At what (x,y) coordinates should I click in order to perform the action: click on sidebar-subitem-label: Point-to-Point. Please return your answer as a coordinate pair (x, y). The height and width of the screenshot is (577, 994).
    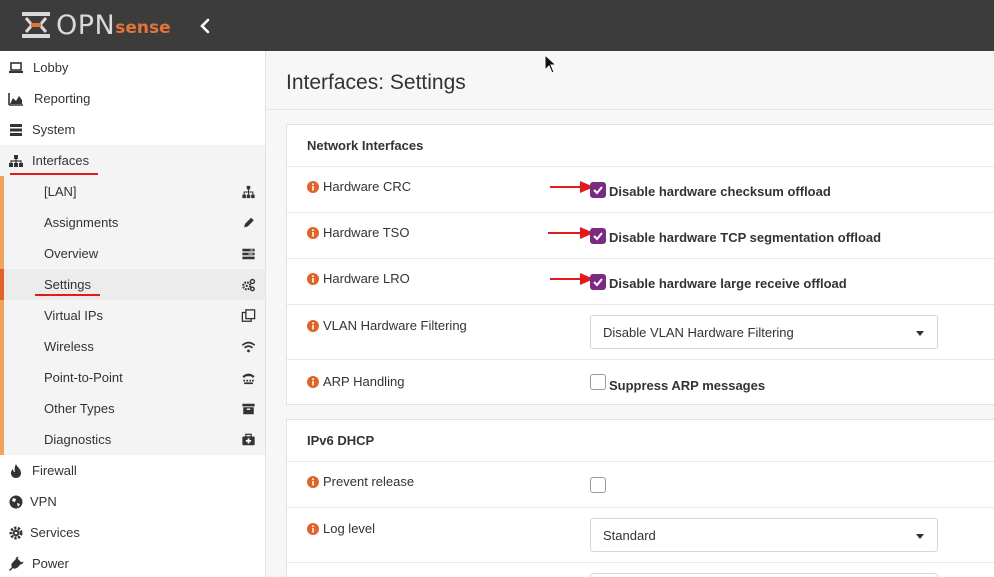
    Looking at the image, I should click on (83, 377).